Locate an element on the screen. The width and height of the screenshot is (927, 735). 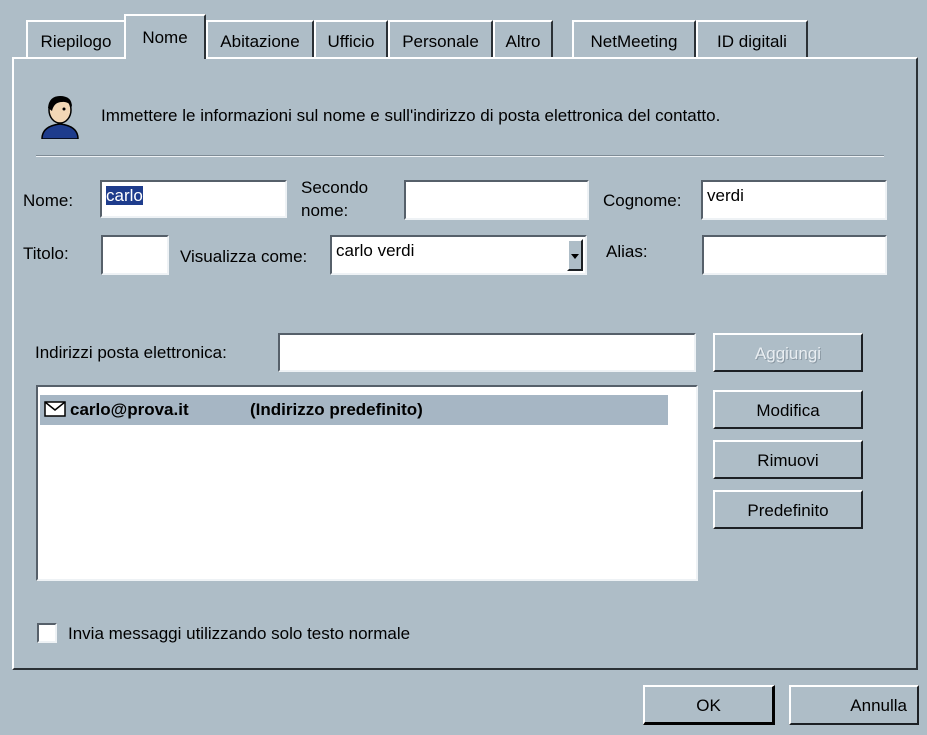
default-button: Predefinito is located at coordinates (788, 509).